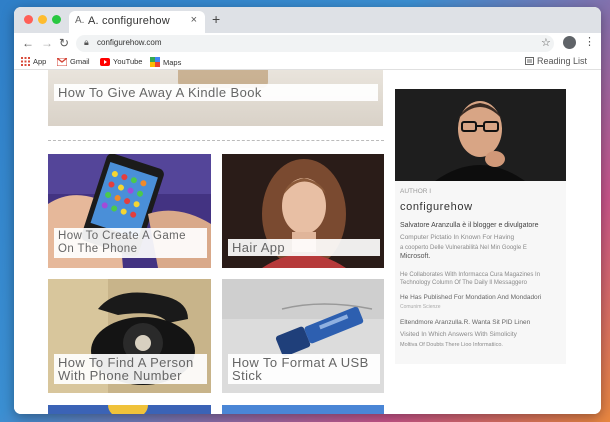 This screenshot has height=422, width=610. I want to click on article-card-bottom-left, so click(129, 409).